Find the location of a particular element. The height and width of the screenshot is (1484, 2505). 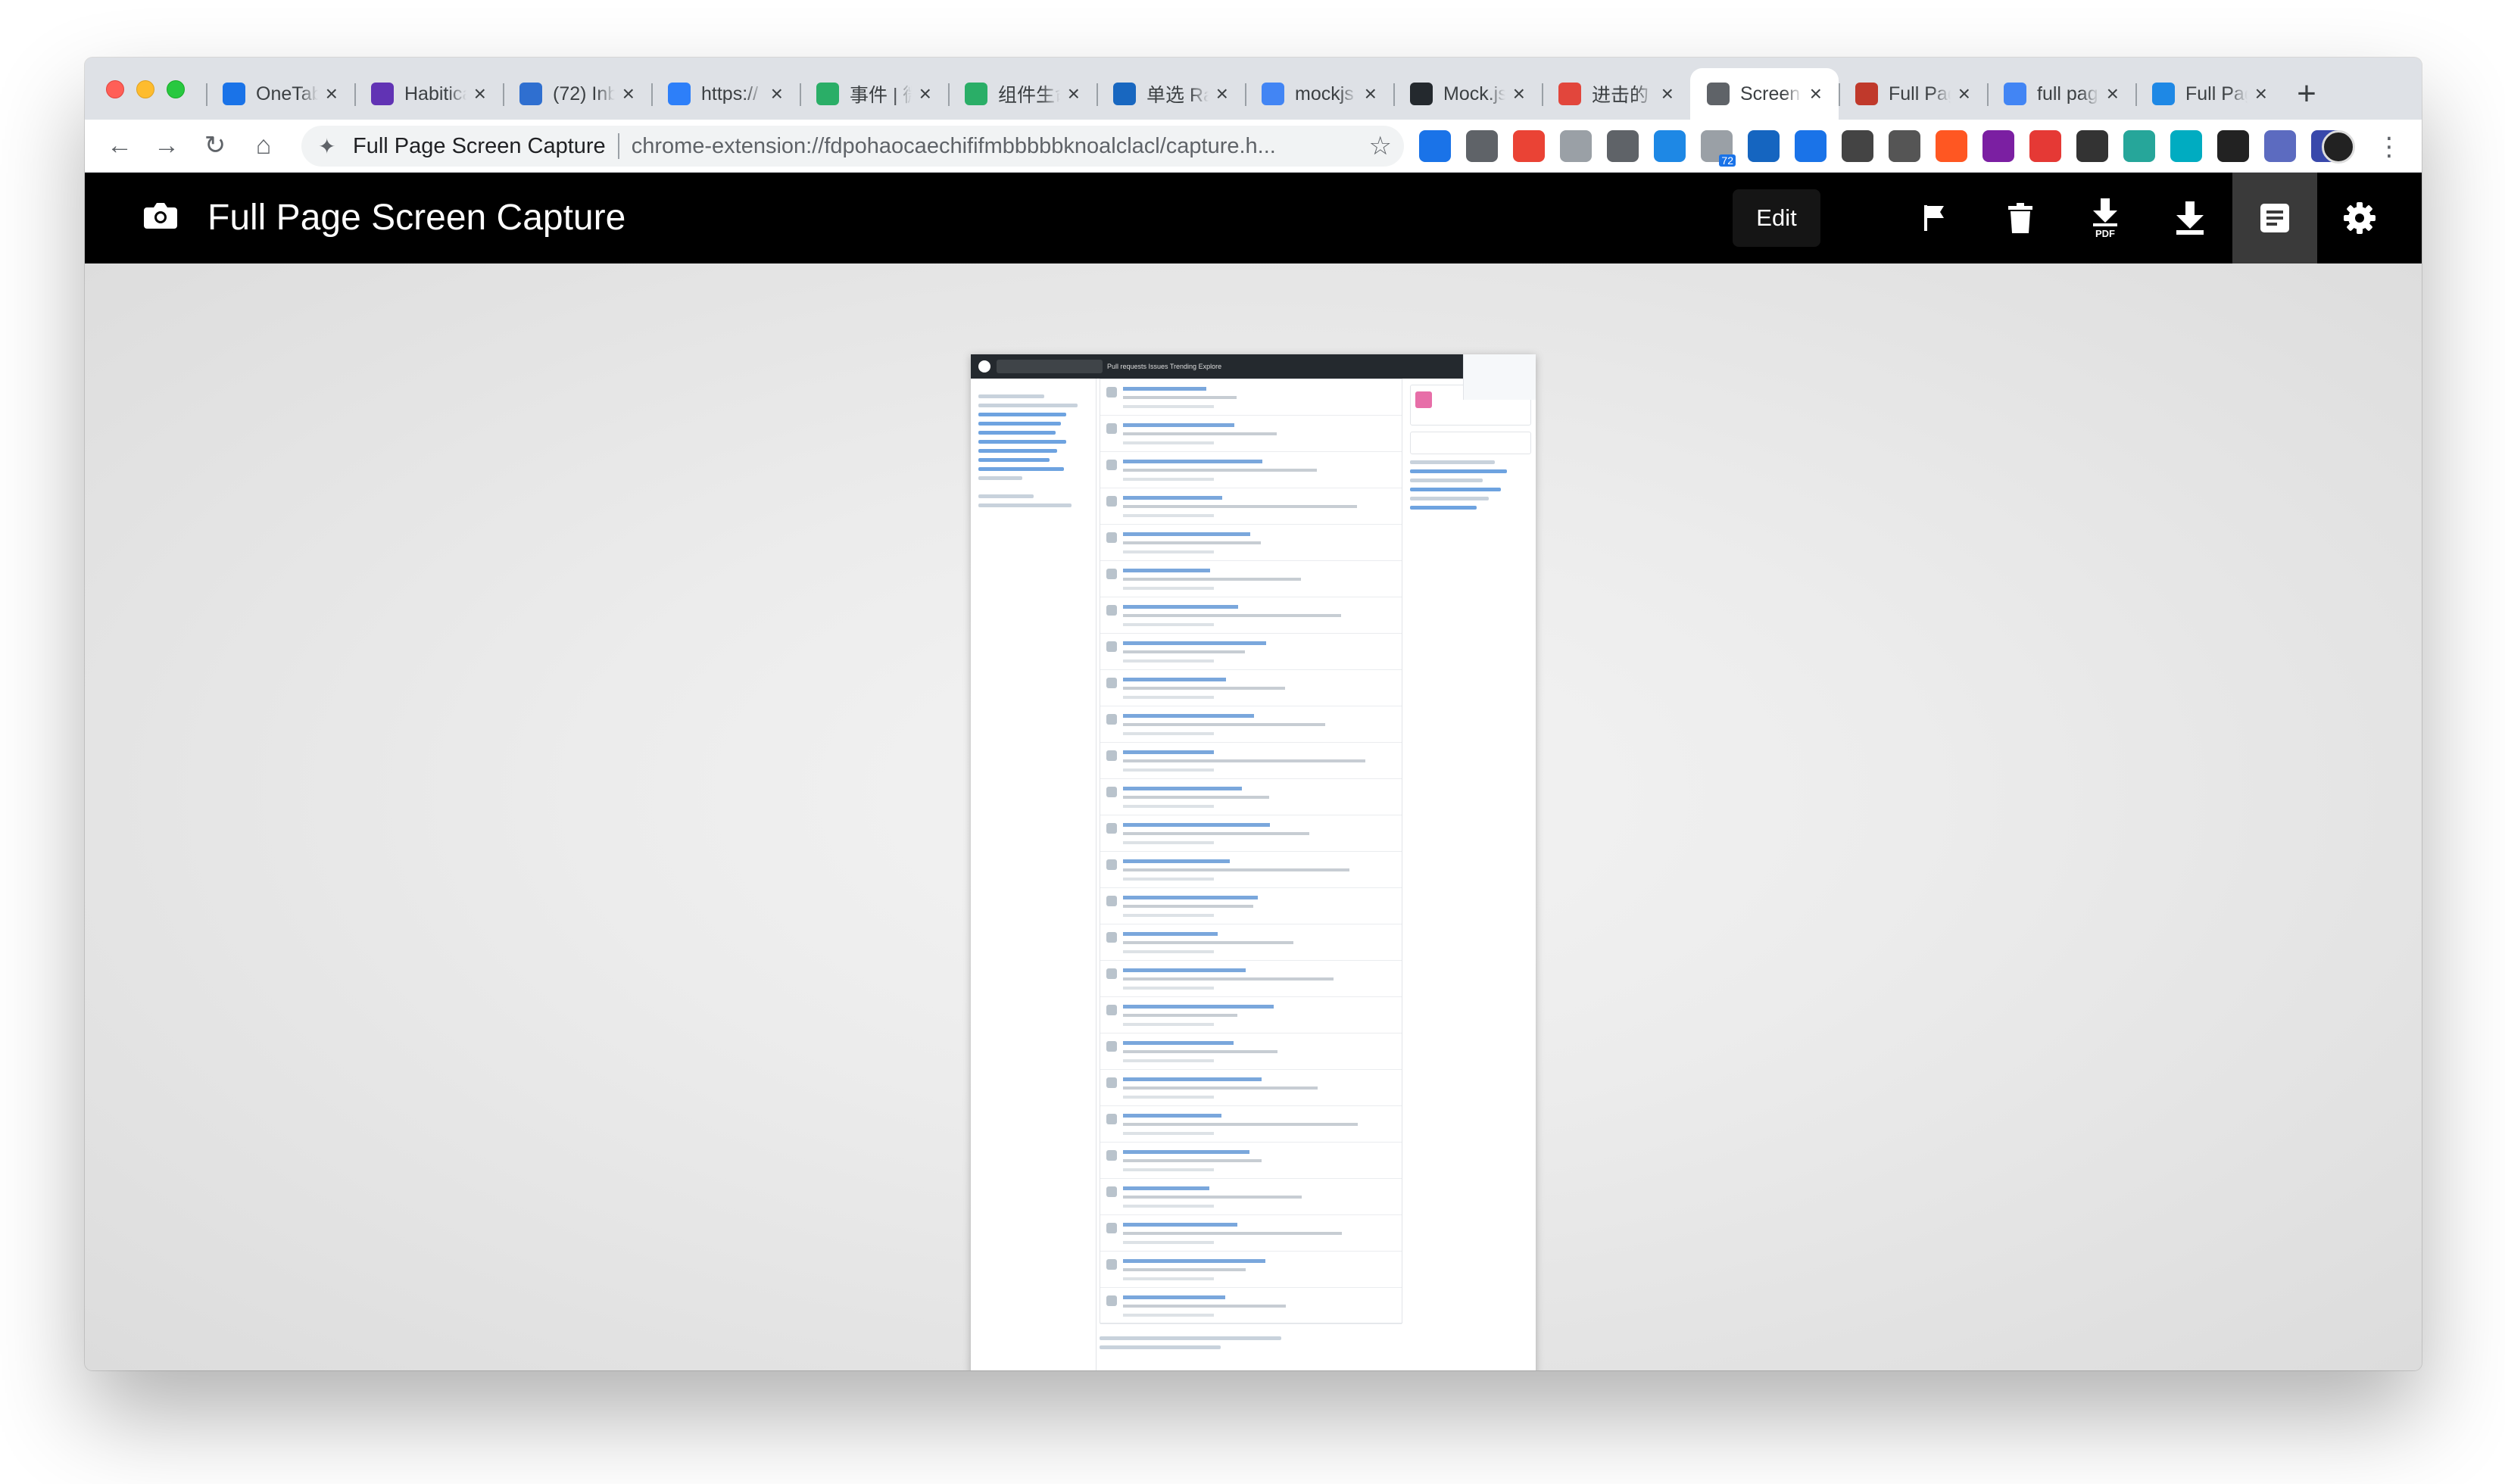

browser-tab: 进击的 × is located at coordinates (1616, 94).